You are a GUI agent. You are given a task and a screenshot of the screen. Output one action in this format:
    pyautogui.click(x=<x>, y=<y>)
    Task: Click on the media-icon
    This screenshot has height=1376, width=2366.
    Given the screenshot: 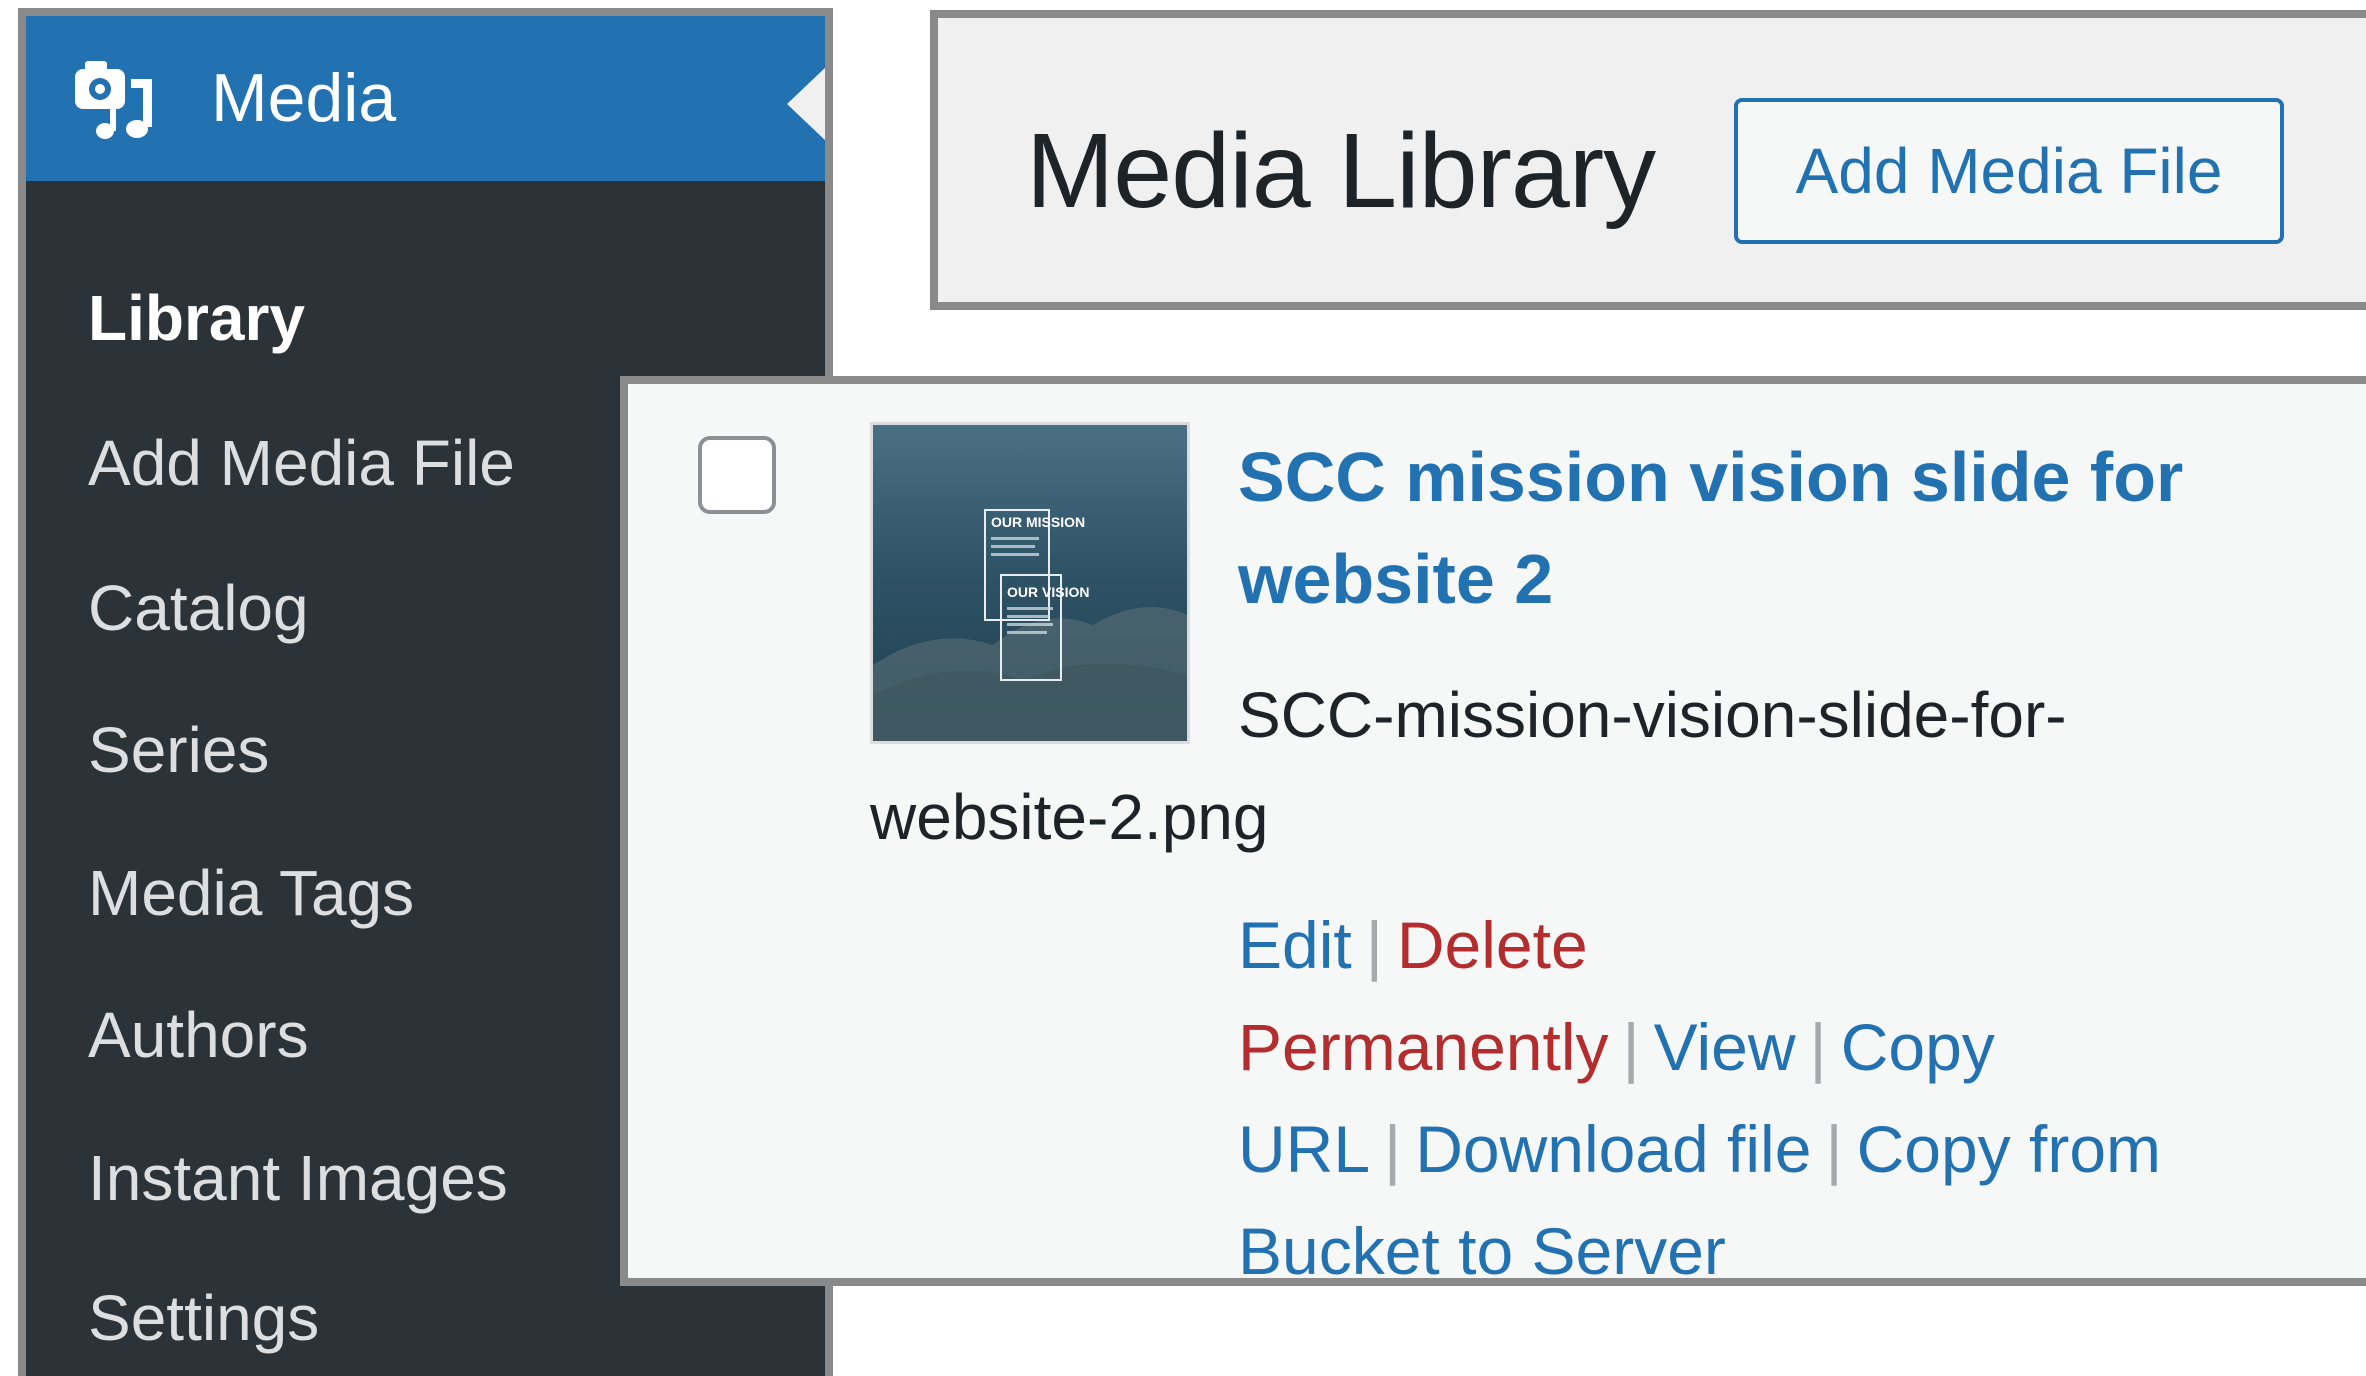 What is the action you would take?
    pyautogui.click(x=113, y=100)
    